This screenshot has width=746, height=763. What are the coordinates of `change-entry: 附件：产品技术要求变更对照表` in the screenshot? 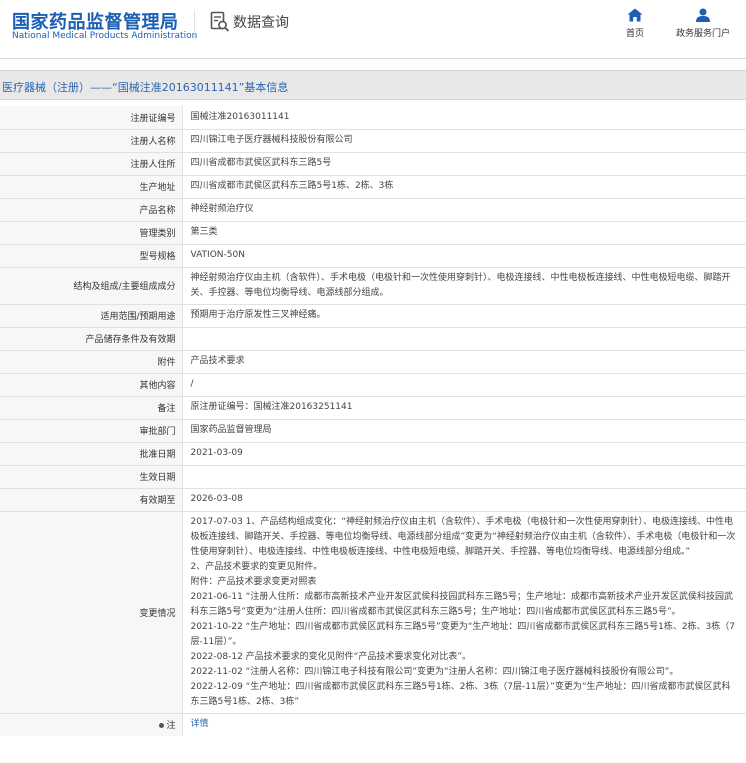 It's located at (253, 581).